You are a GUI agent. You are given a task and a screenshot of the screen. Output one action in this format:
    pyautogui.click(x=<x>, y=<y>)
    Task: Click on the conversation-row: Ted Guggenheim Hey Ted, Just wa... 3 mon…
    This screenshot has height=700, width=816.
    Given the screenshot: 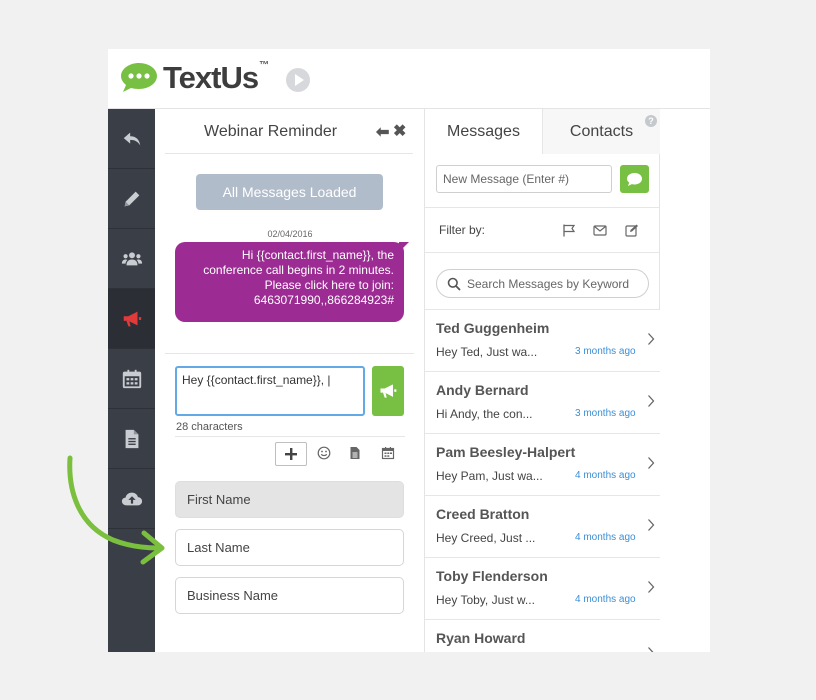 What is the action you would take?
    pyautogui.click(x=542, y=340)
    